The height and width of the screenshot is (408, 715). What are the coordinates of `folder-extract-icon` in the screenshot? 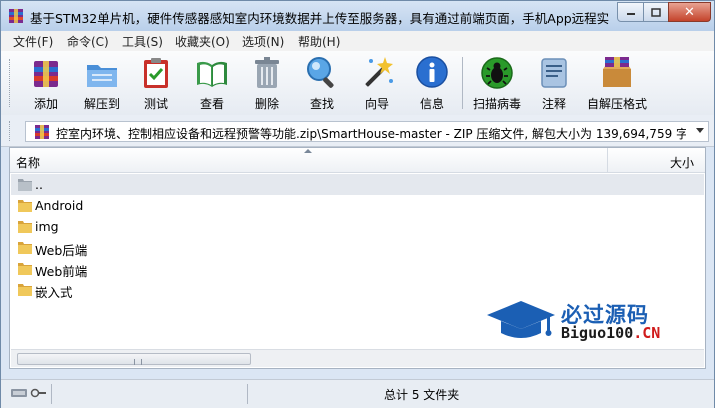 It's located at (102, 76).